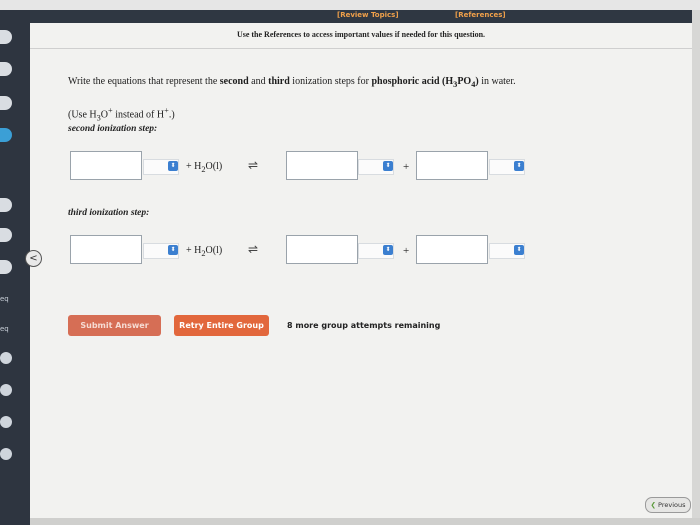 This screenshot has height=525, width=700. Describe the element at coordinates (361, 48) in the screenshot. I see `divider` at that location.